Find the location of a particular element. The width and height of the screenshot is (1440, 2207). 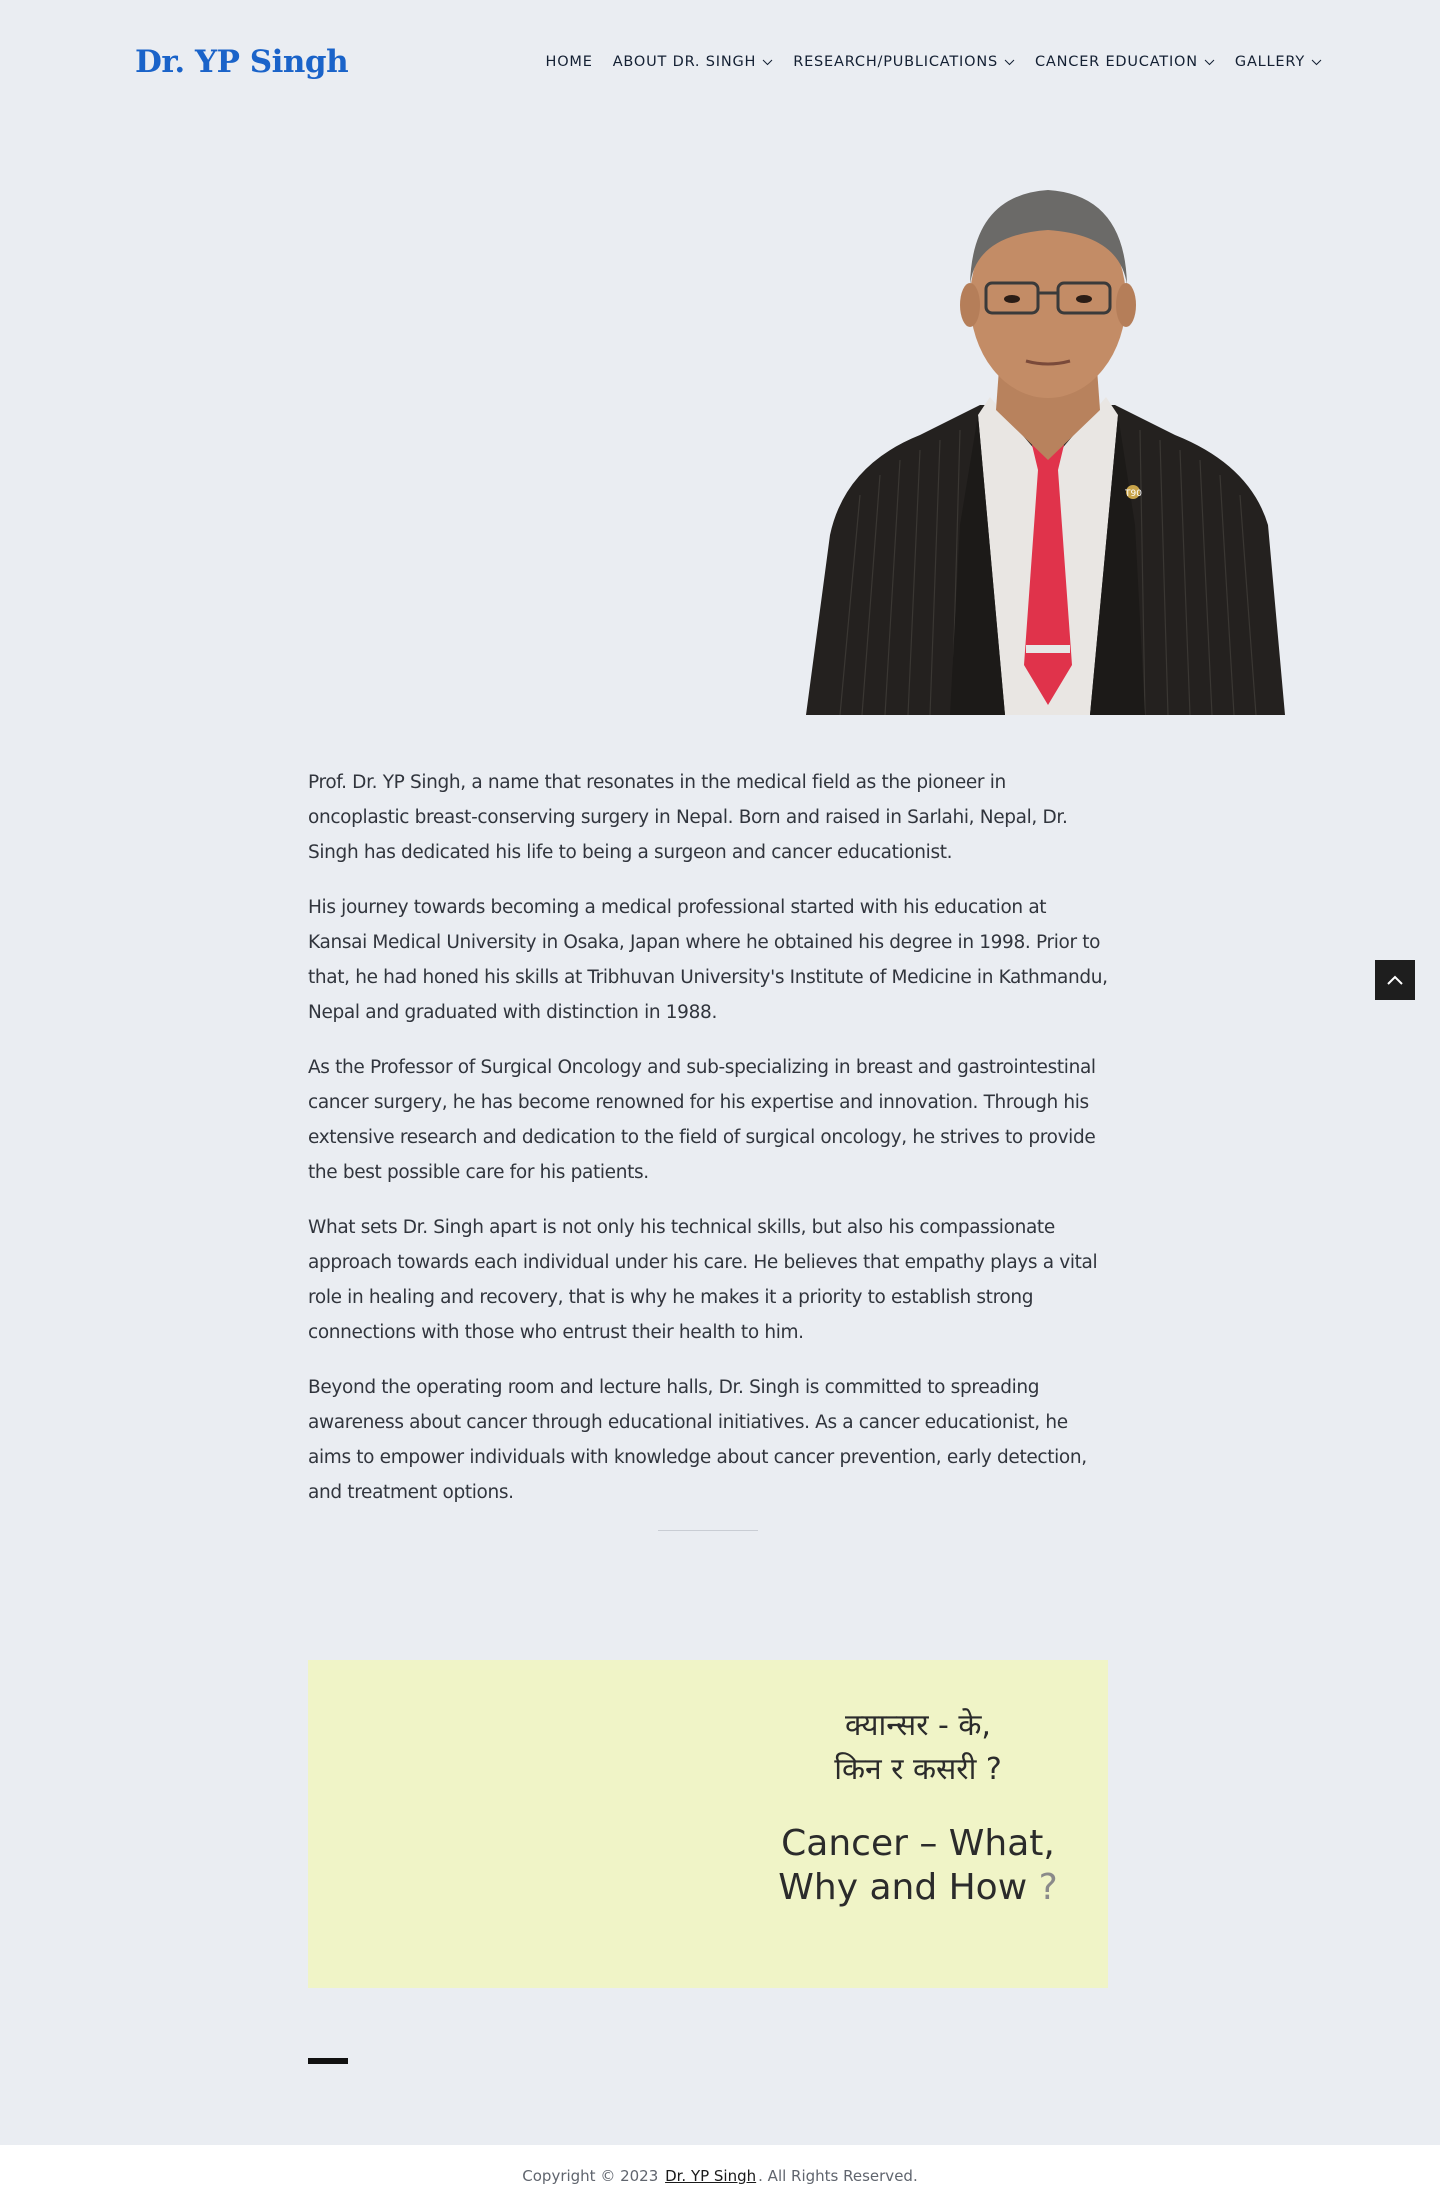

chevron-up-icon is located at coordinates (1395, 980).